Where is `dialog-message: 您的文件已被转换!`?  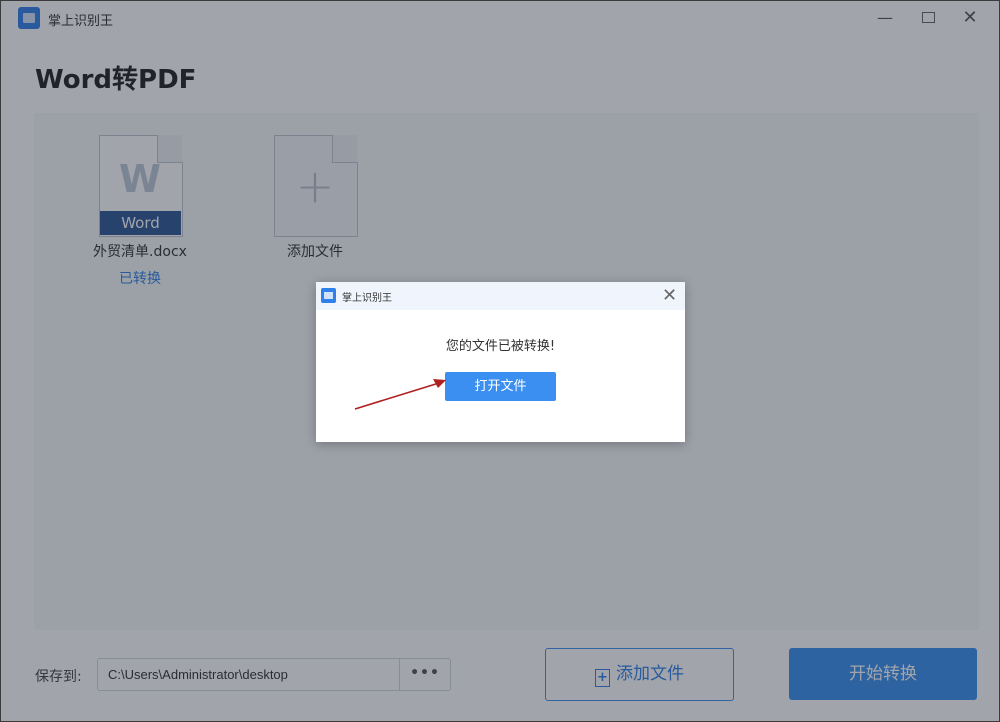
dialog-message: 您的文件已被转换! is located at coordinates (500, 346).